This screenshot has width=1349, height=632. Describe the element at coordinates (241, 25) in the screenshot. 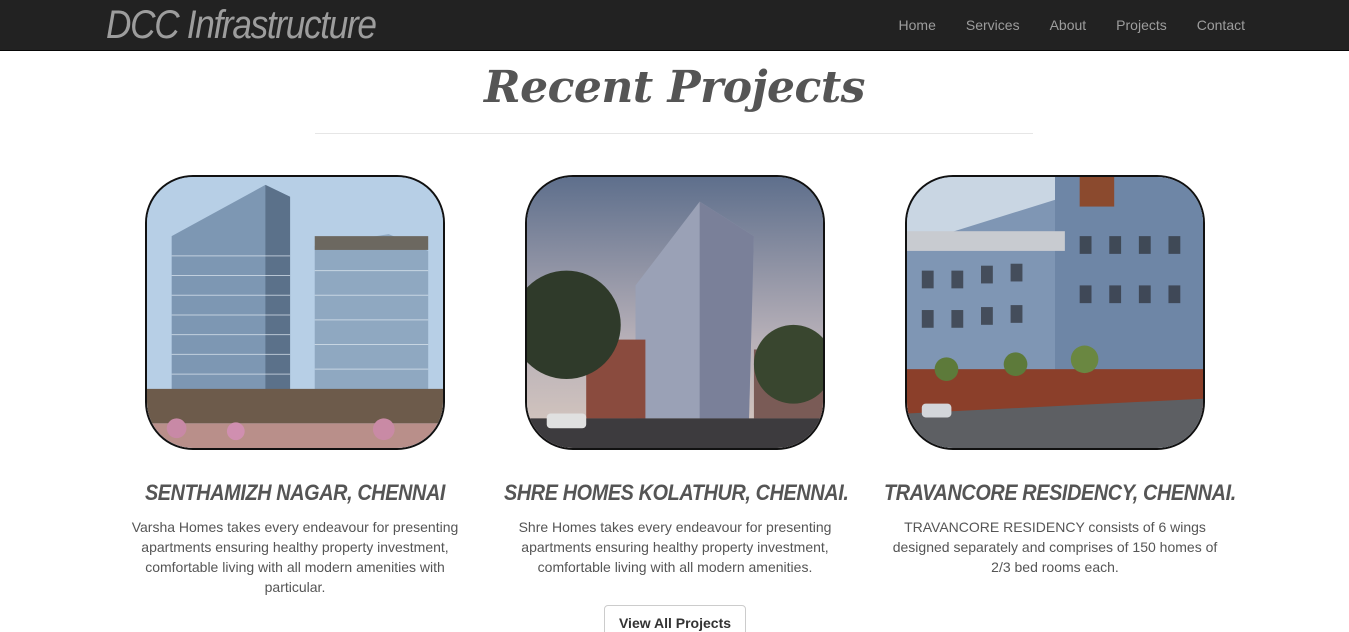

I see `brand-logo-link: DCC Infrastructure` at that location.